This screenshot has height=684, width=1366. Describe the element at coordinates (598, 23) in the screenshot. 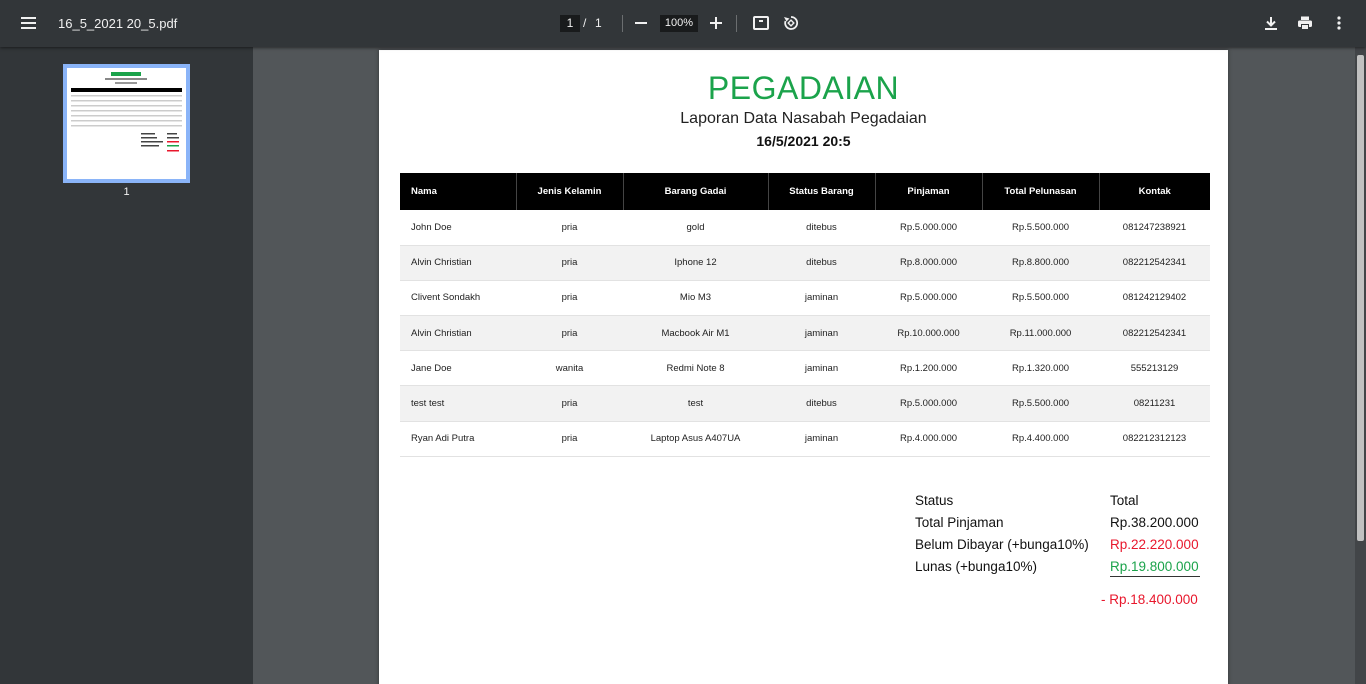

I see `total-pages: 1` at that location.